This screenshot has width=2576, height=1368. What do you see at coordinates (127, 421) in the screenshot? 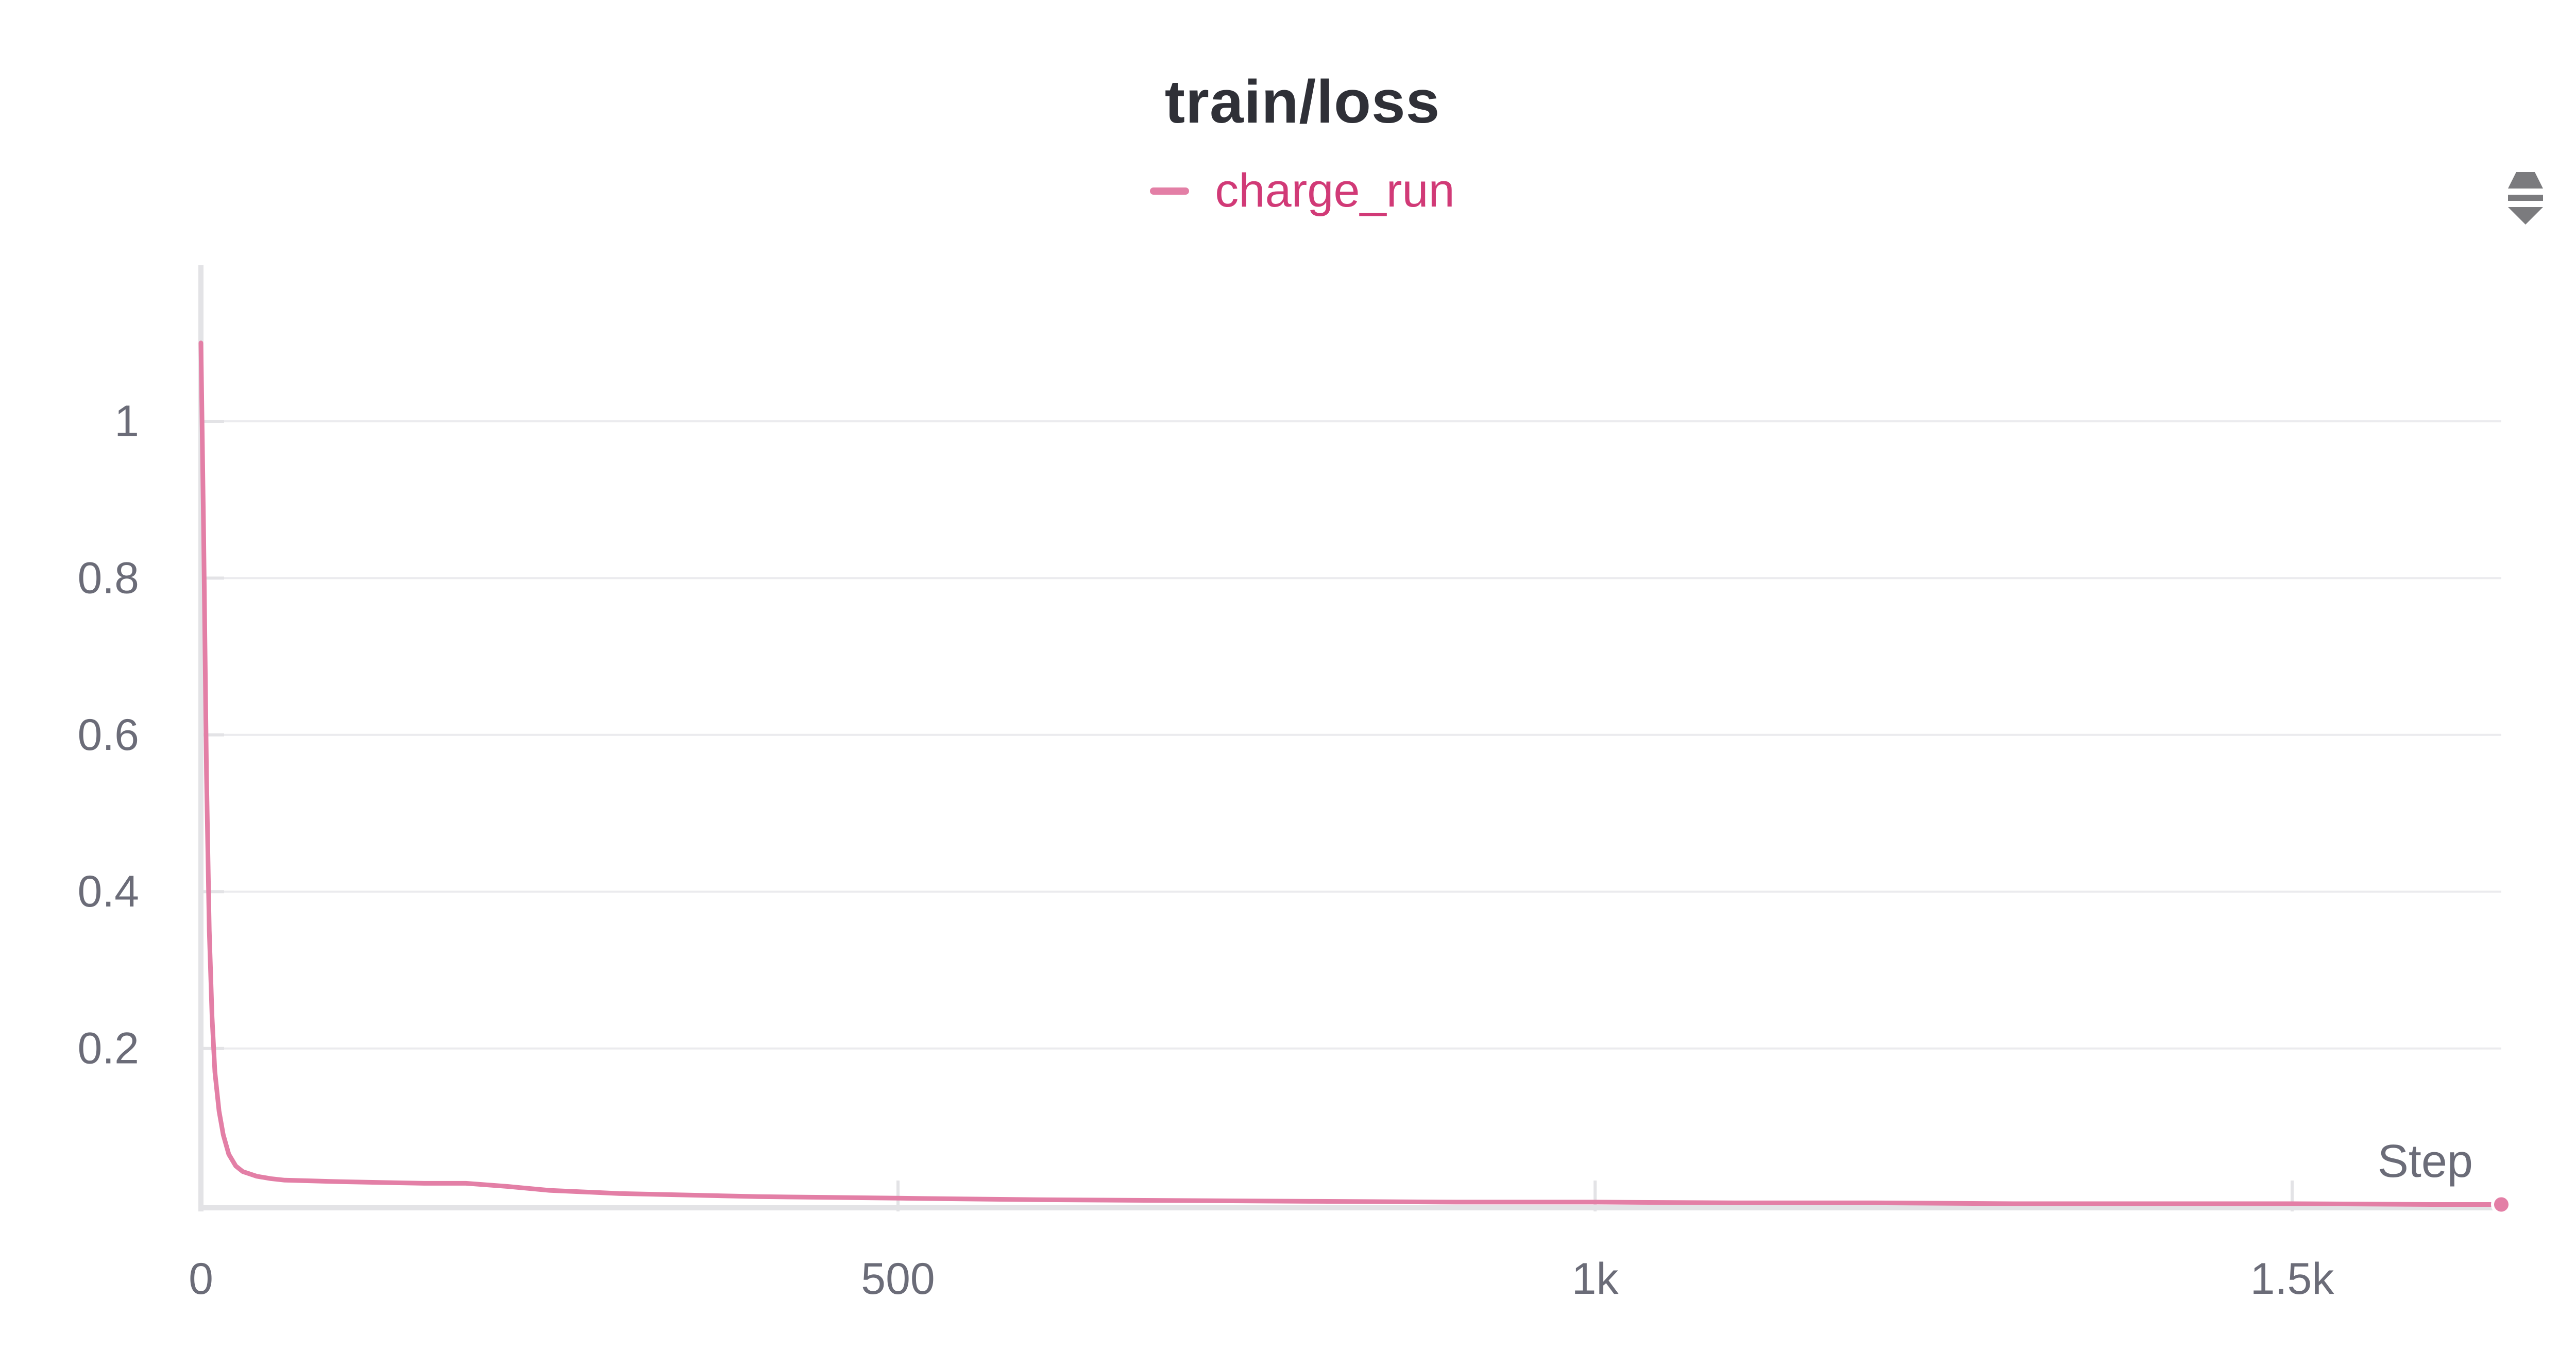
I see `y-tick-label: 1` at bounding box center [127, 421].